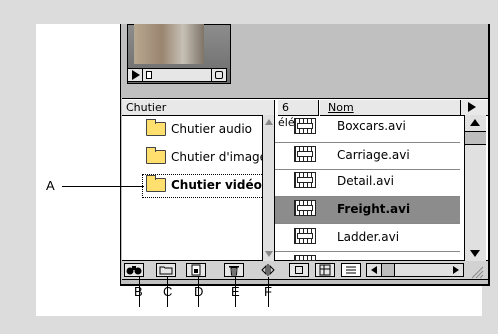  I want to click on window-resize-grip, so click(476, 271).